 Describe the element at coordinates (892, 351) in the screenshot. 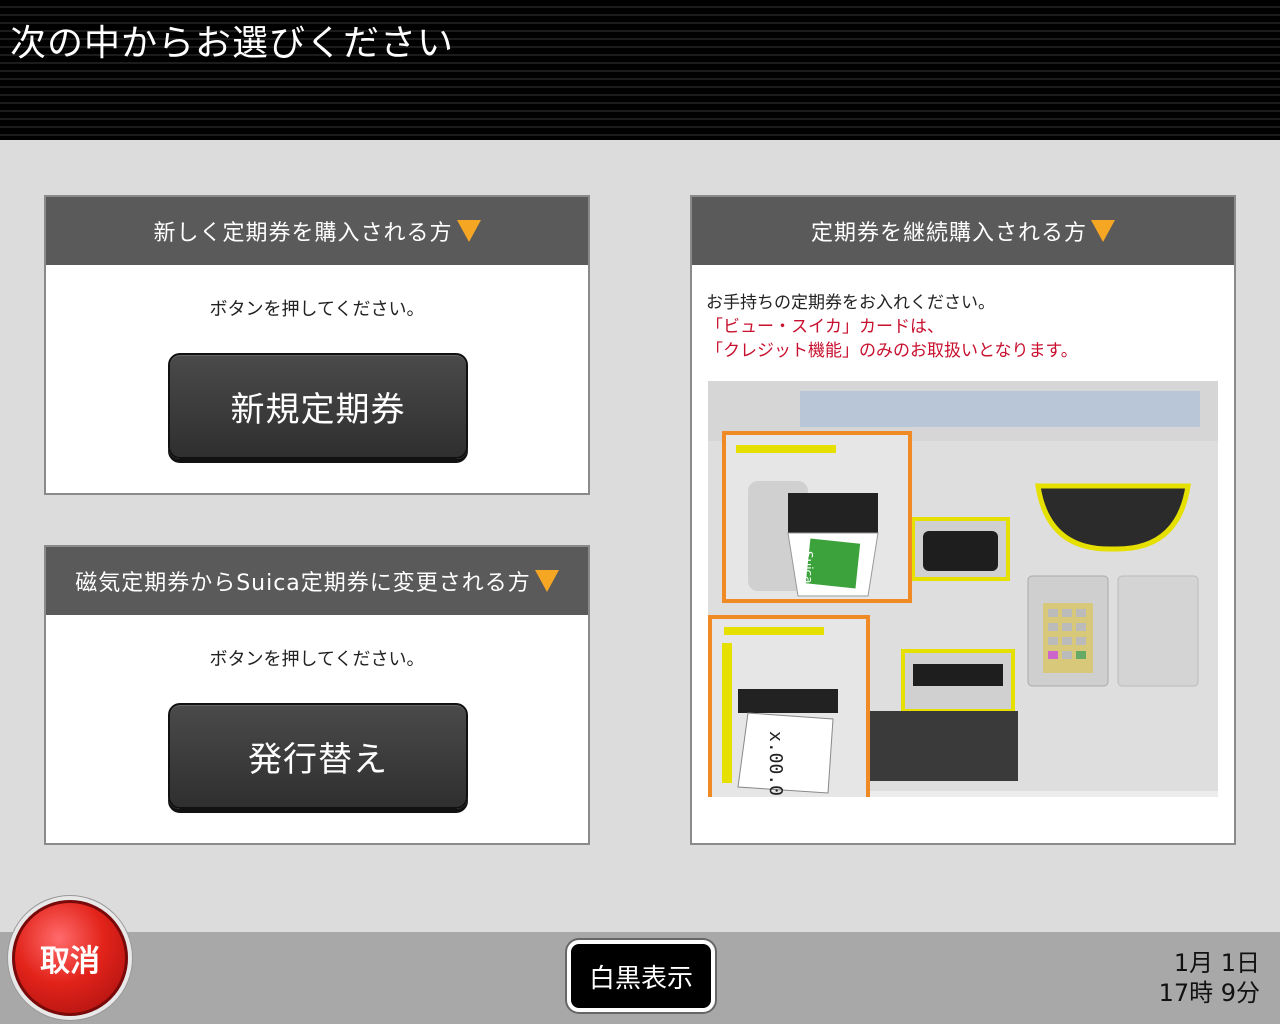

I see `renew-notice-line: 「クレジット機能」のみのお取扱いとなります。` at that location.